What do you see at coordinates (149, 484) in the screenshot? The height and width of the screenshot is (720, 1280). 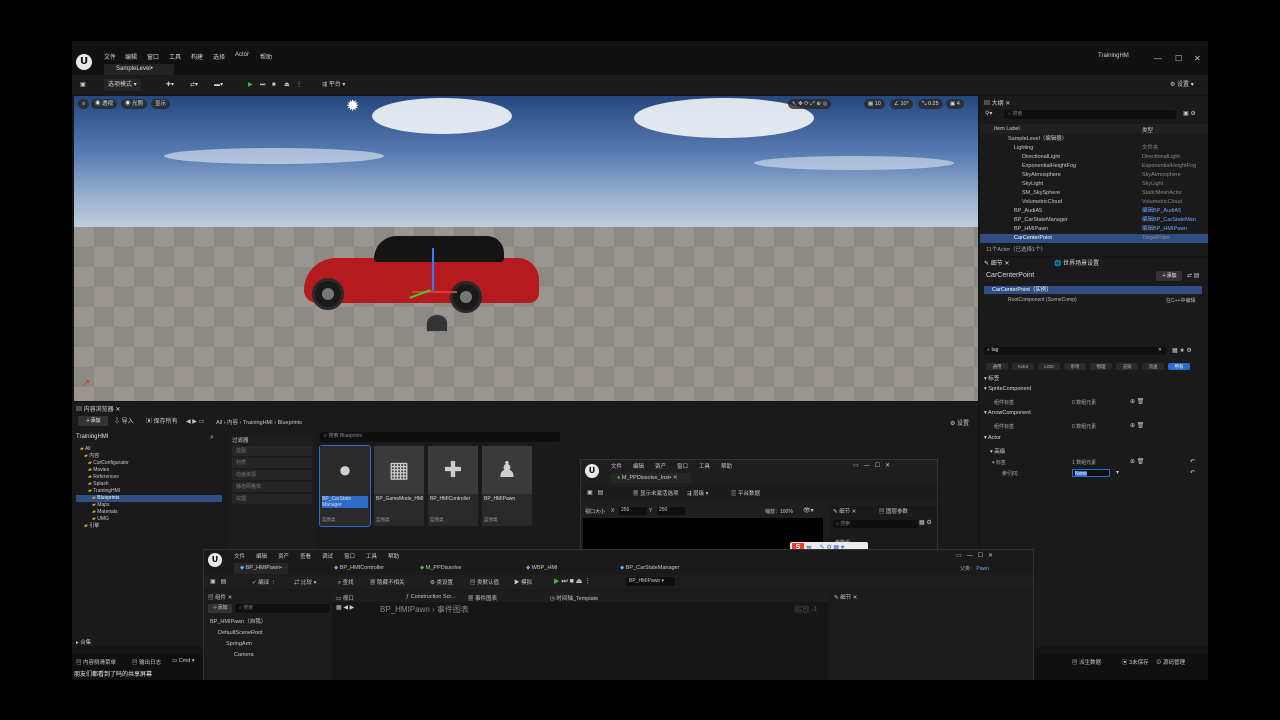 I see `tree-folder: ▰ Splash` at bounding box center [149, 484].